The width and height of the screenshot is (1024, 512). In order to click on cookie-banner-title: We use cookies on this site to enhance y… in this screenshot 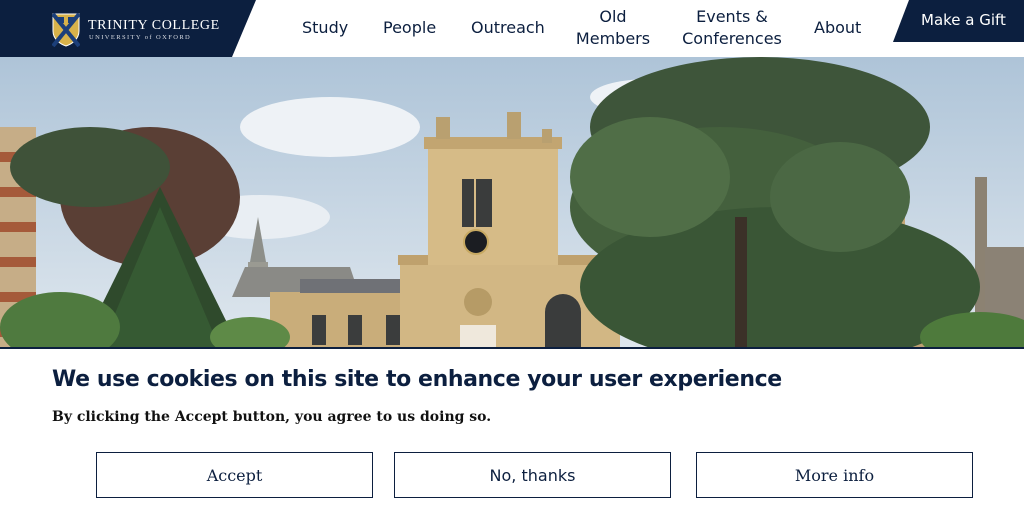, I will do `click(417, 379)`.